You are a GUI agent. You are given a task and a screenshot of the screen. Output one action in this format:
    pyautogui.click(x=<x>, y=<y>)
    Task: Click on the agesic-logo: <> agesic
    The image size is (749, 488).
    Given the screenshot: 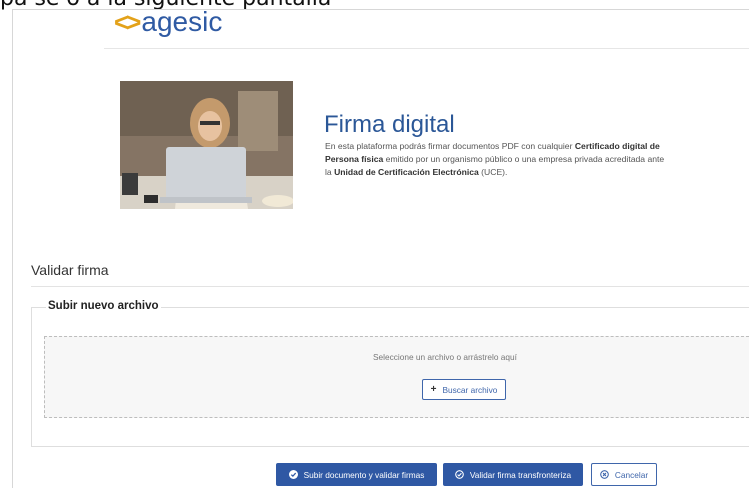 What is the action you would take?
    pyautogui.click(x=168, y=21)
    